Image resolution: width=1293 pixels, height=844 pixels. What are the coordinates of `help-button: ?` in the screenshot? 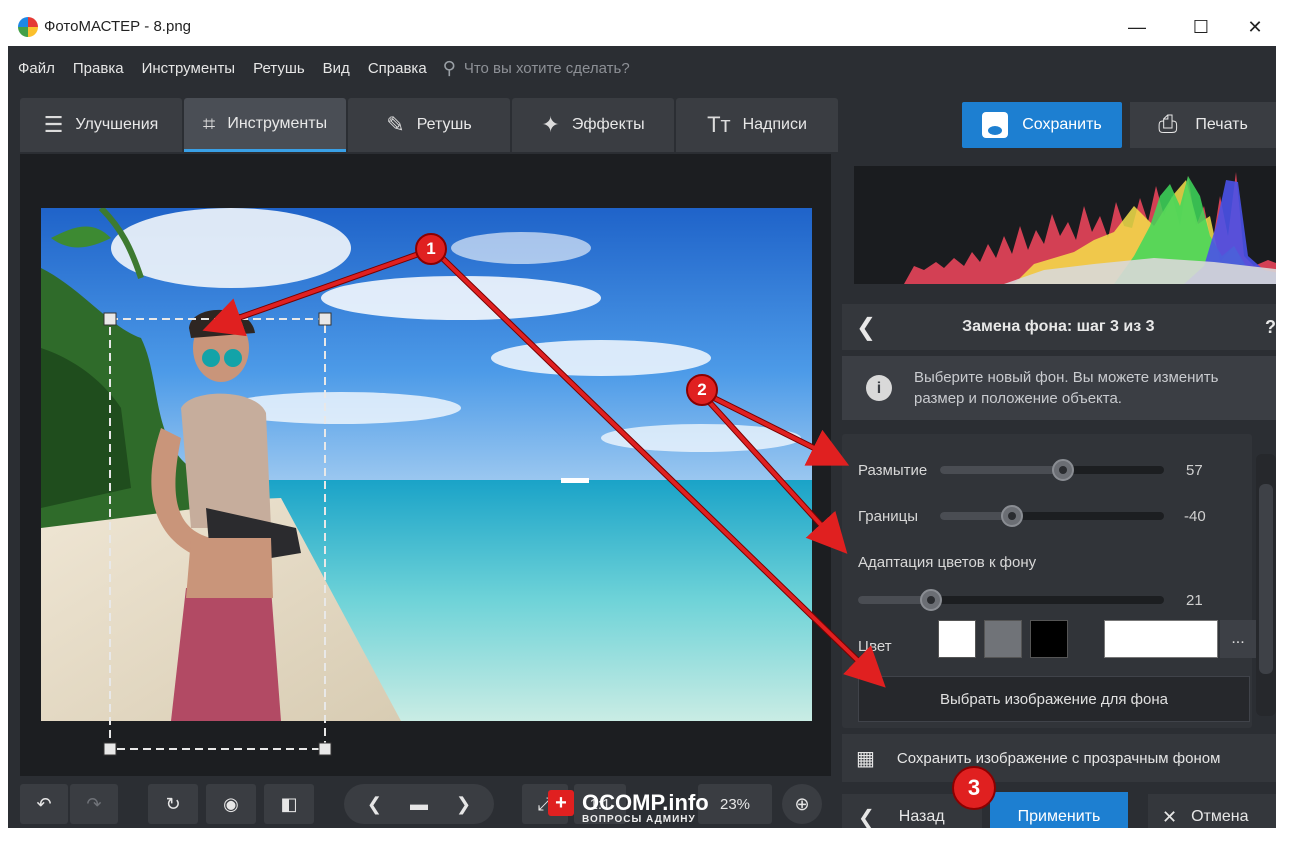 It's located at (1270, 327).